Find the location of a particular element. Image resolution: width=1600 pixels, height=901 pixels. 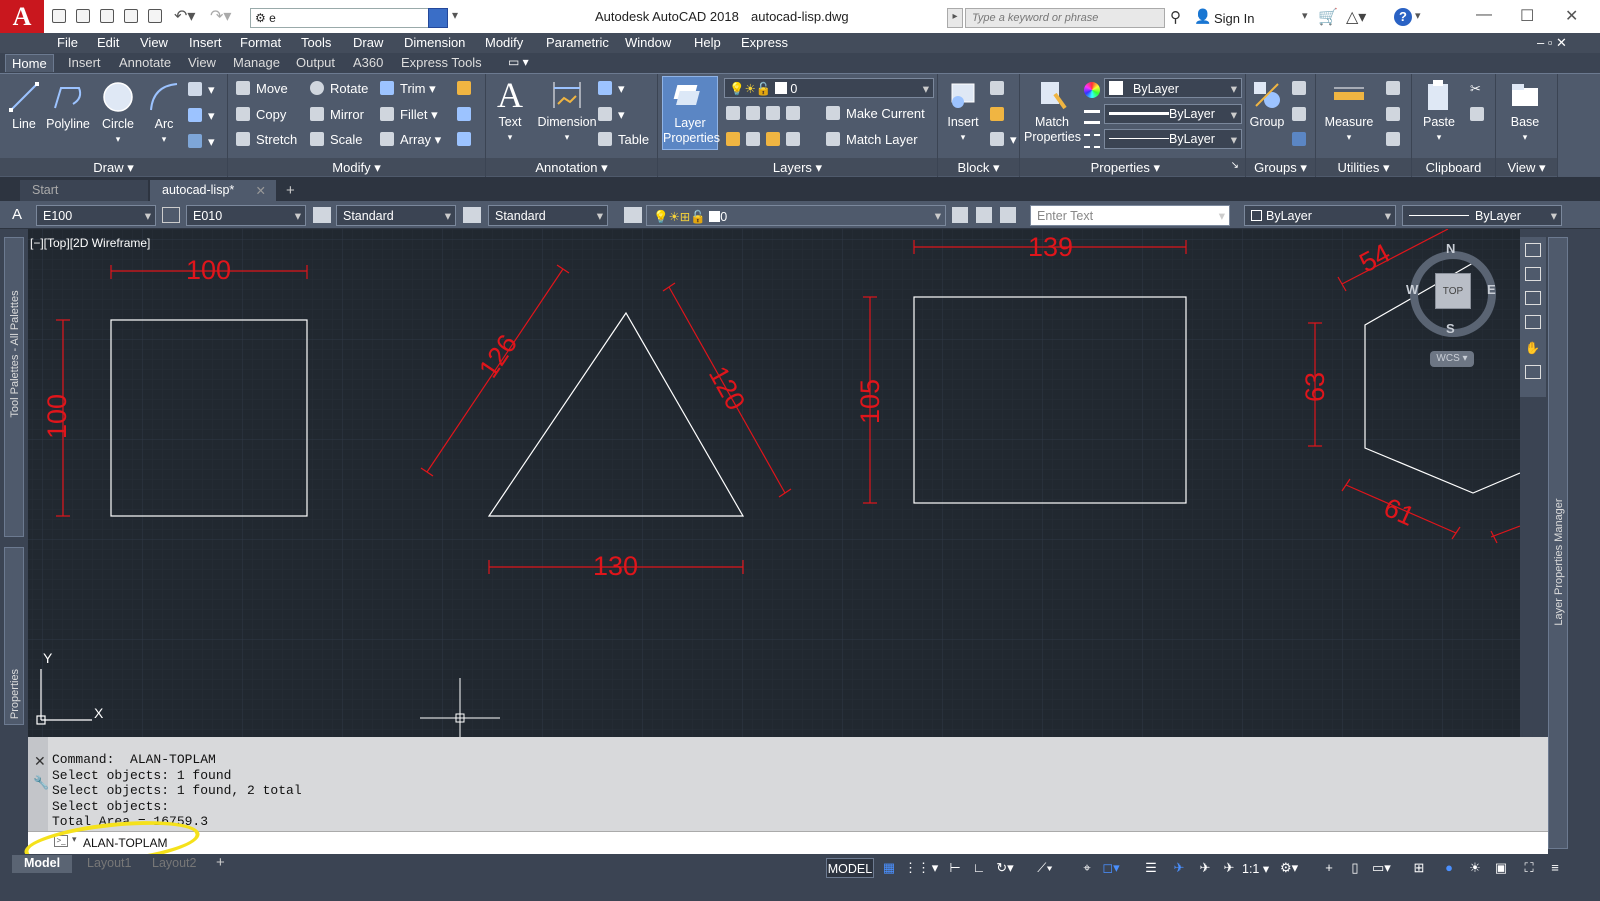

minimize-icon: — is located at coordinates (1484, 15).